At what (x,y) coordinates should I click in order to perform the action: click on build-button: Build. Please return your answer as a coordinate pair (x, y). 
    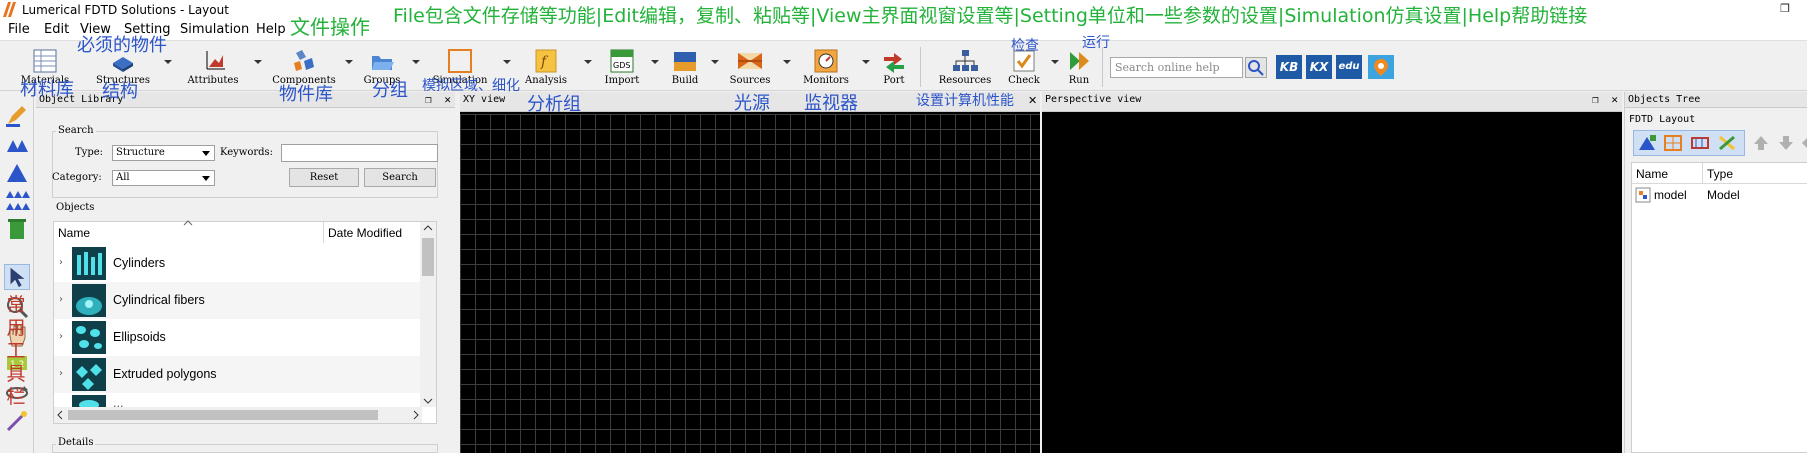
    Looking at the image, I should click on (685, 66).